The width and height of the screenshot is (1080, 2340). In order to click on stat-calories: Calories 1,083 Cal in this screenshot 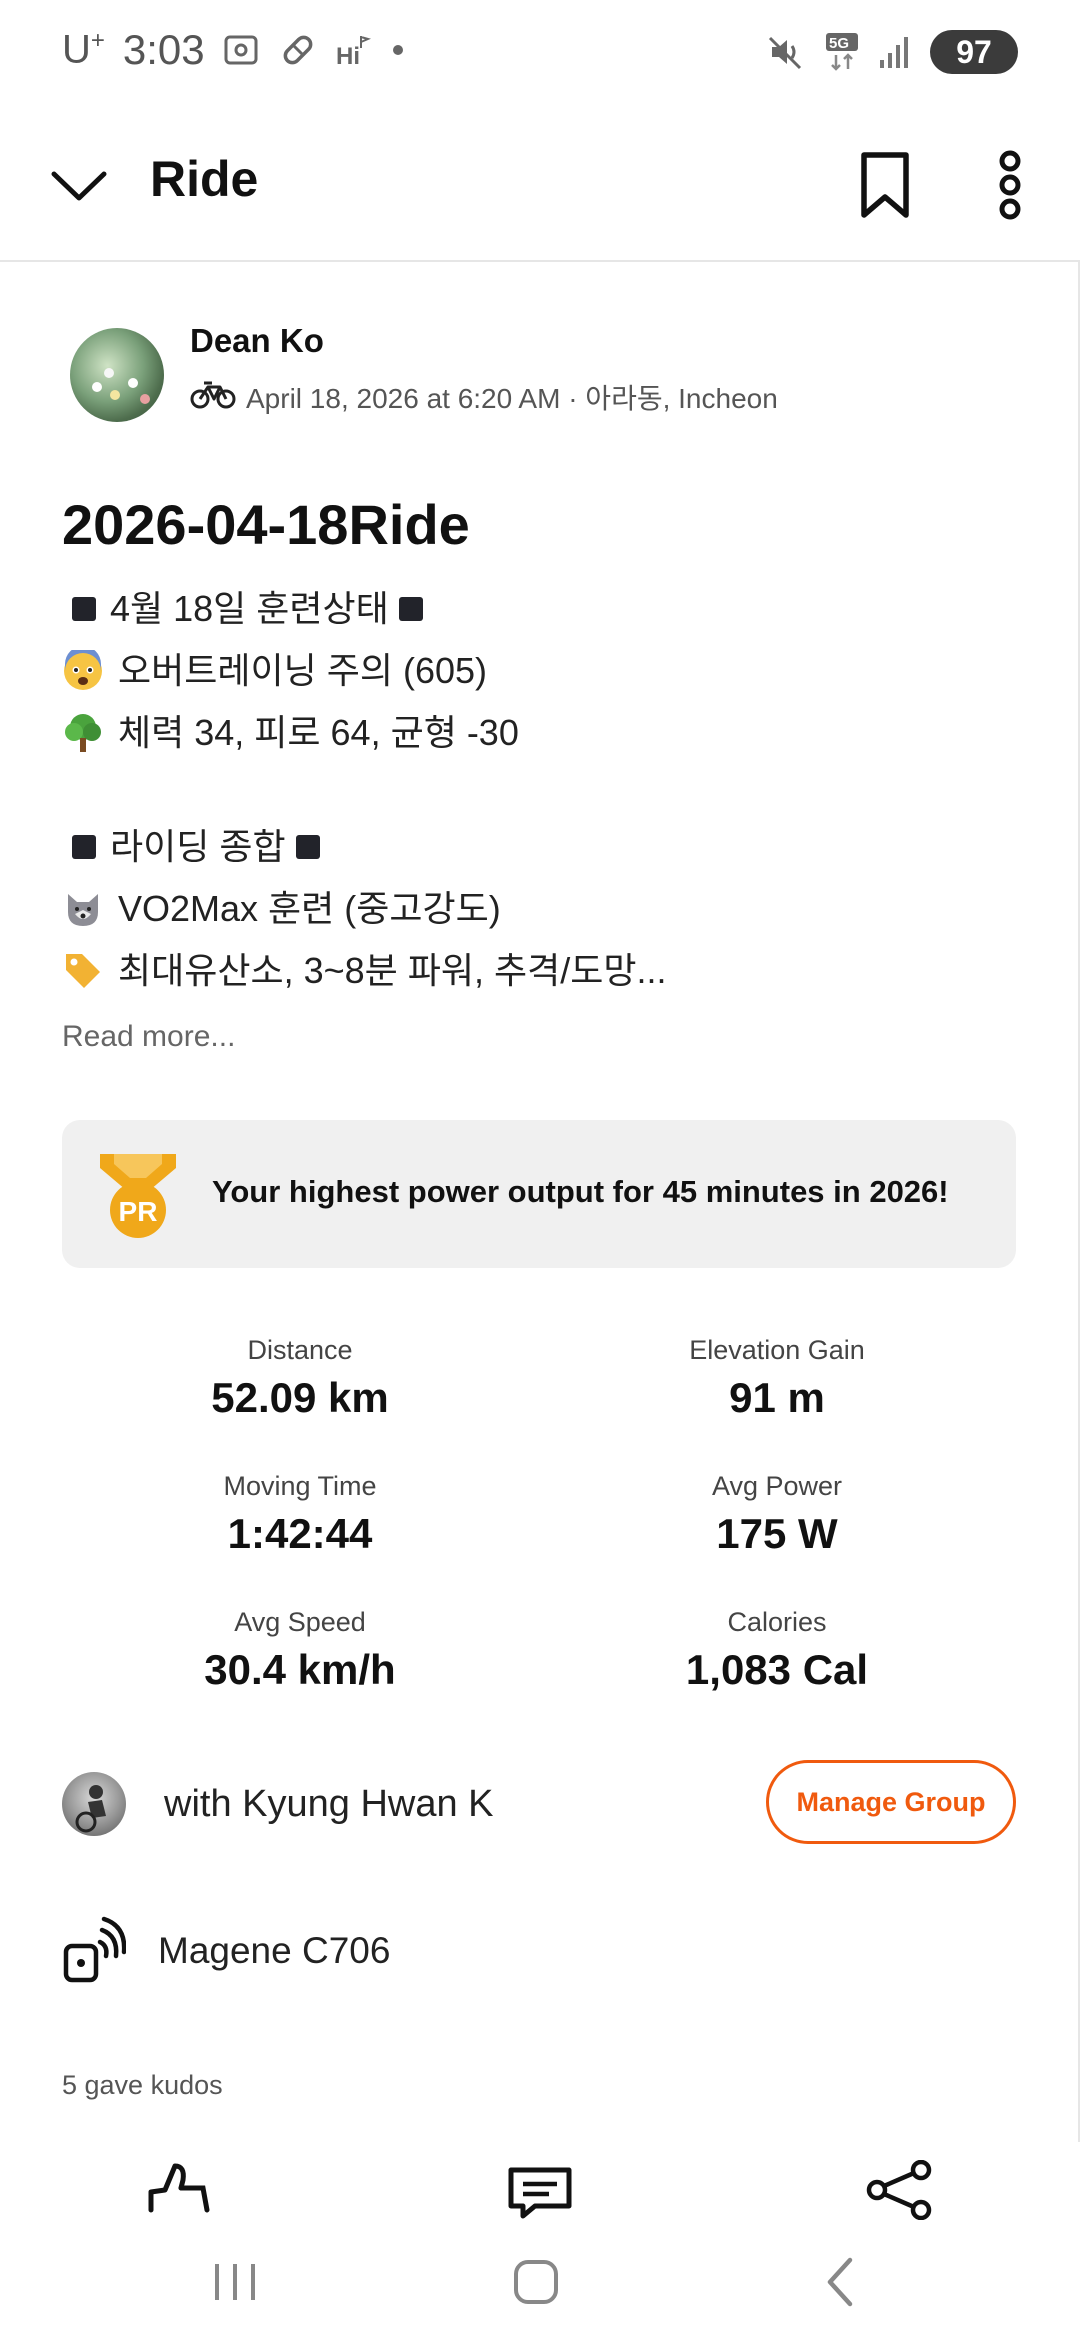, I will do `click(777, 1650)`.